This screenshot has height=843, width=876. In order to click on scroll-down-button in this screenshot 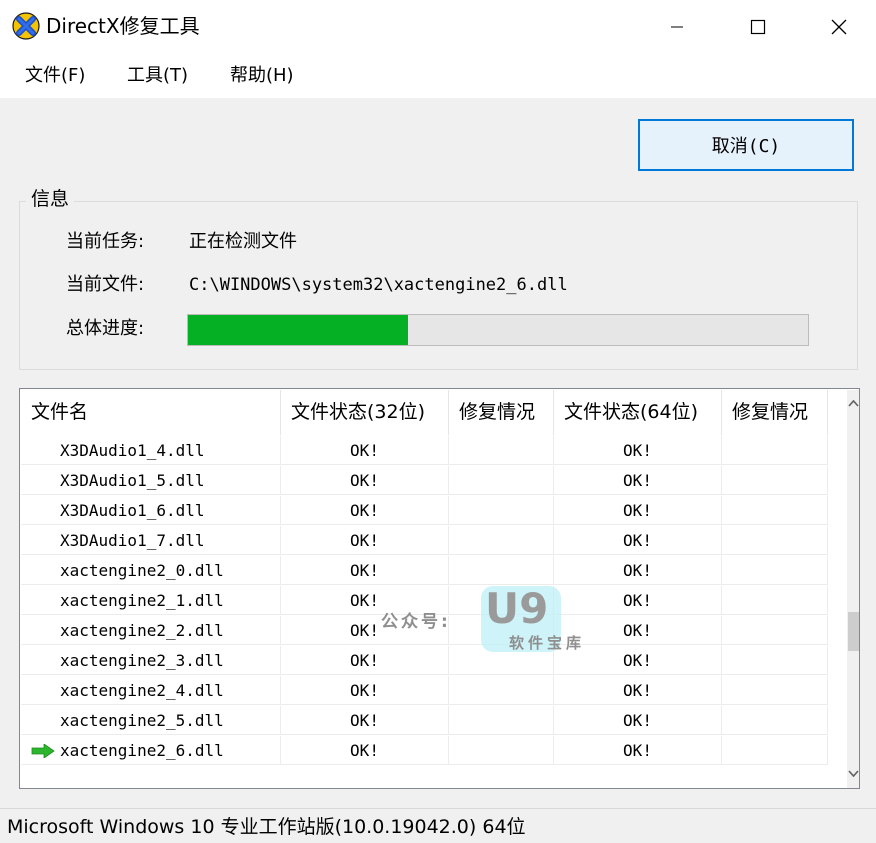, I will do `click(853, 774)`.